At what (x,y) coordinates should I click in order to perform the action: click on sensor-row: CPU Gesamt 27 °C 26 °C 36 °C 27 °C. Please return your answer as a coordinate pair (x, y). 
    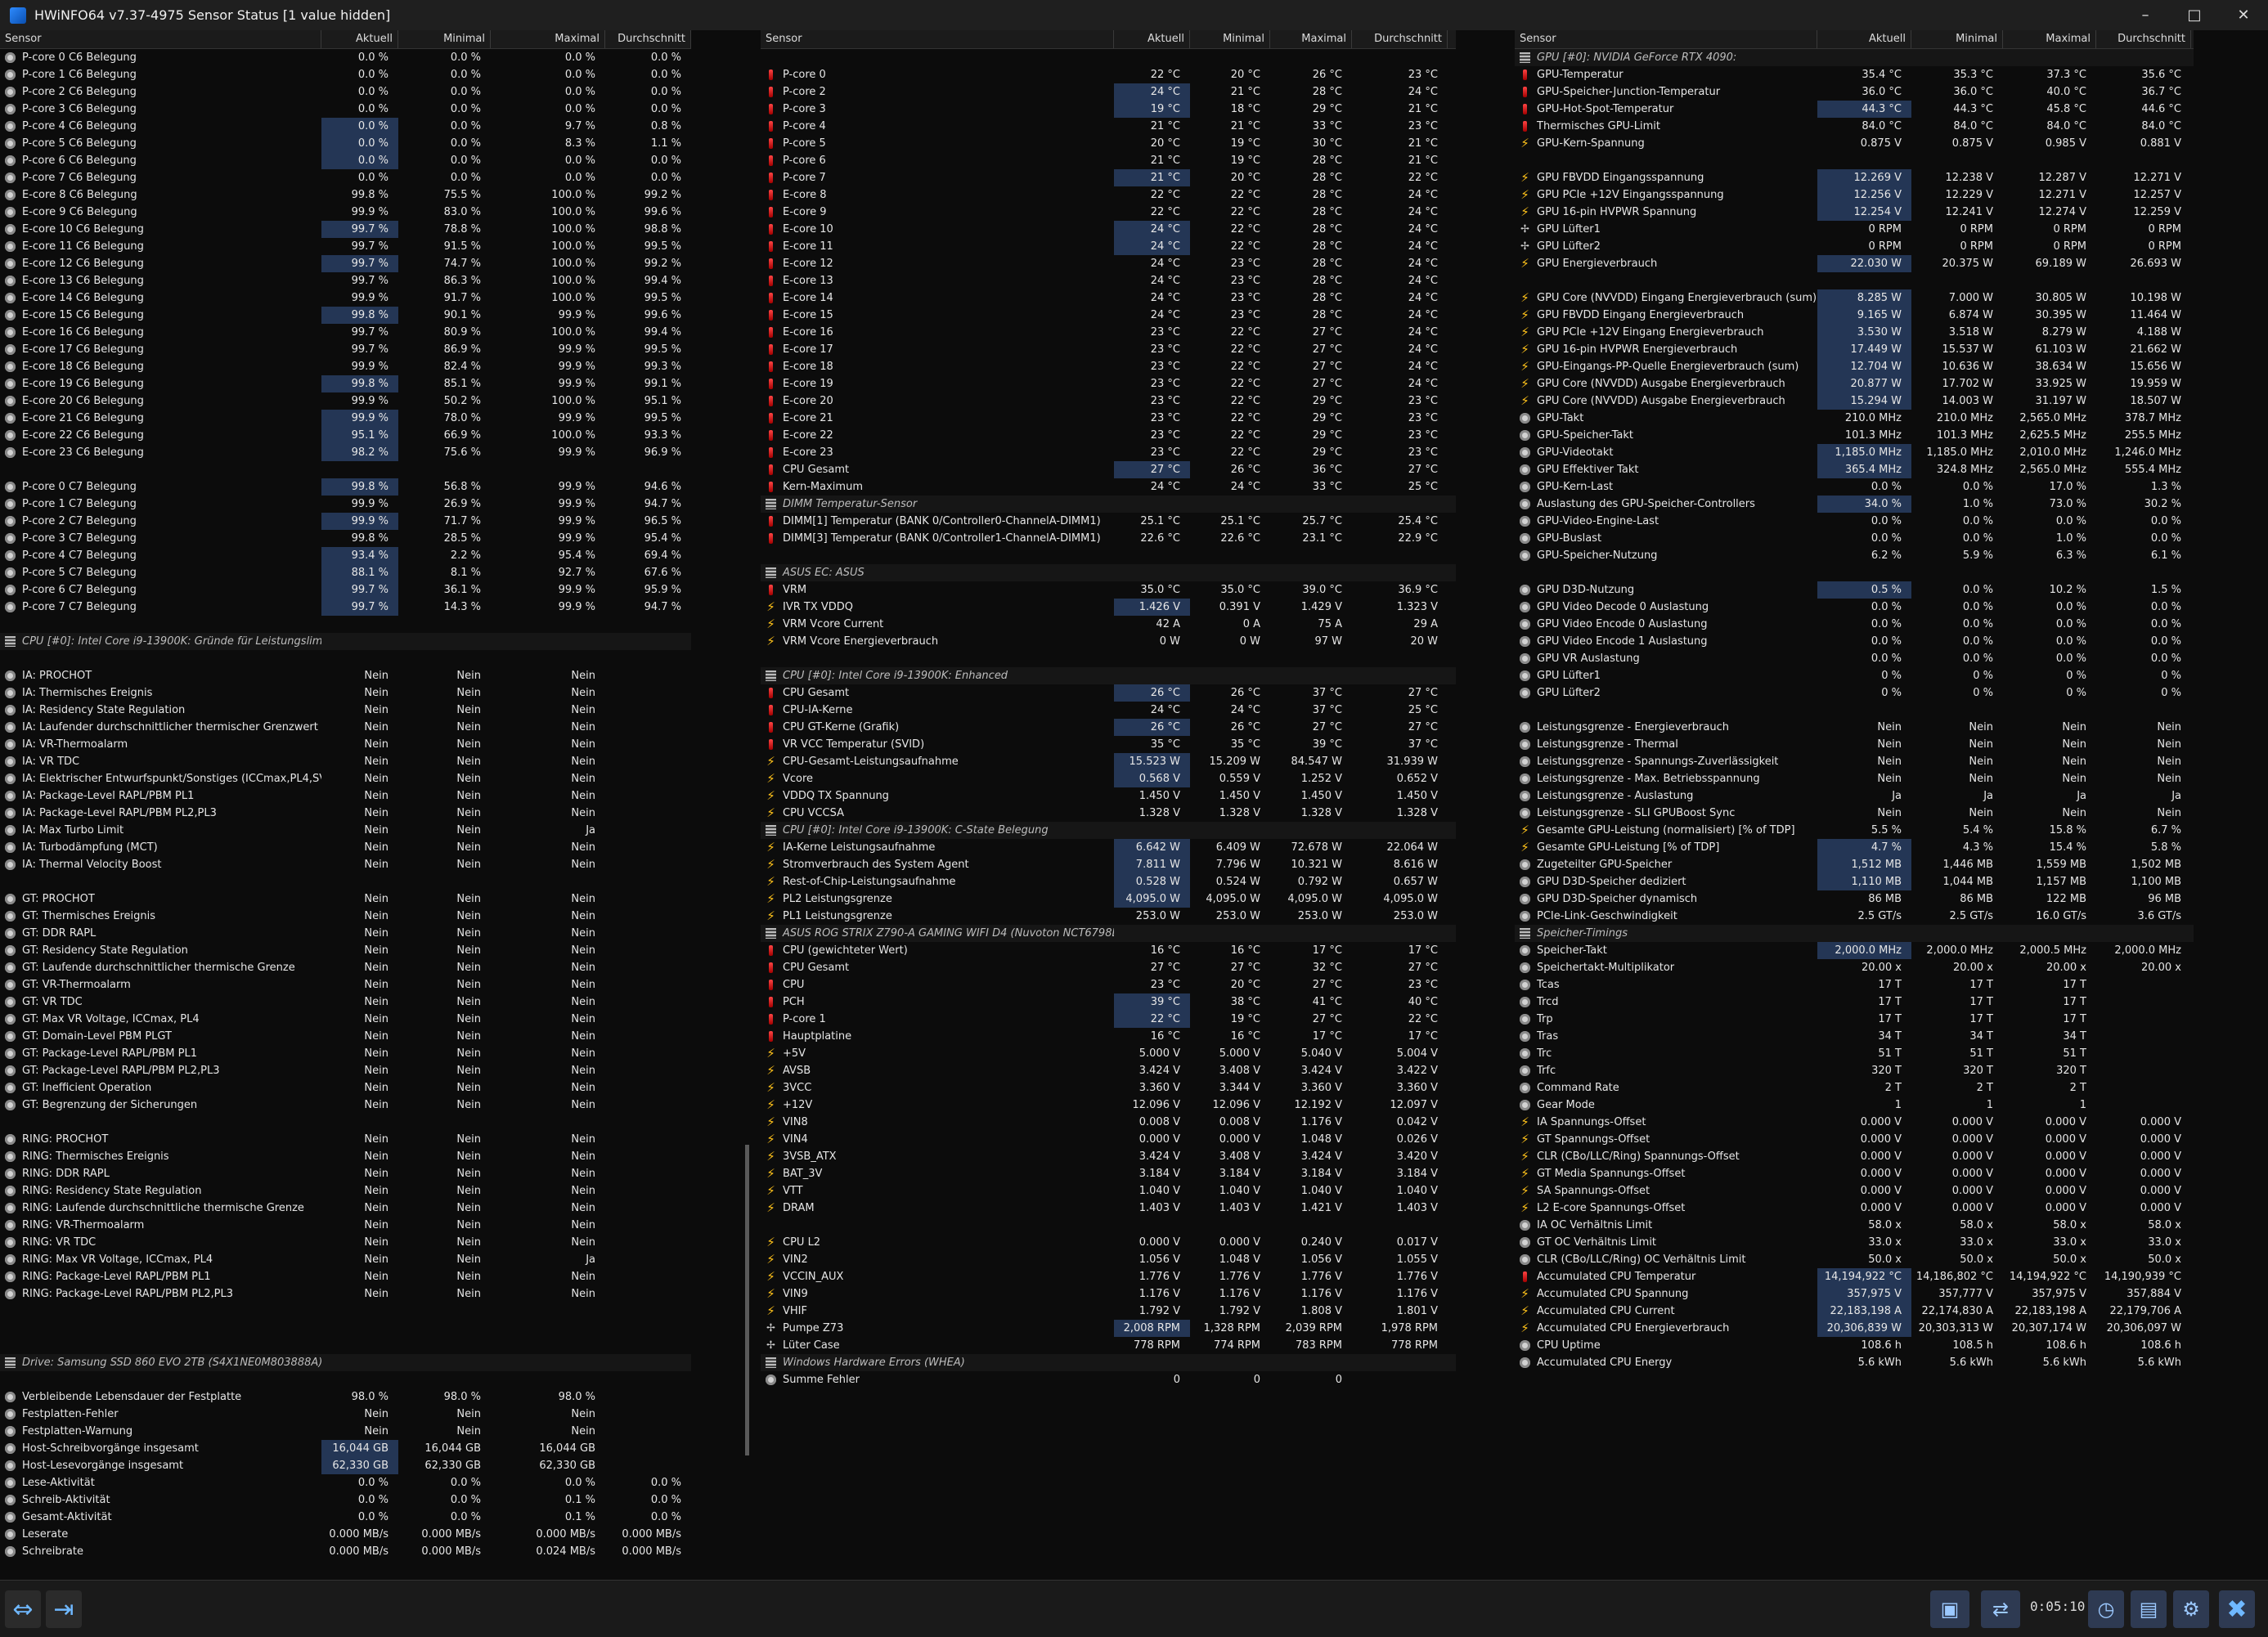
    Looking at the image, I should click on (1108, 469).